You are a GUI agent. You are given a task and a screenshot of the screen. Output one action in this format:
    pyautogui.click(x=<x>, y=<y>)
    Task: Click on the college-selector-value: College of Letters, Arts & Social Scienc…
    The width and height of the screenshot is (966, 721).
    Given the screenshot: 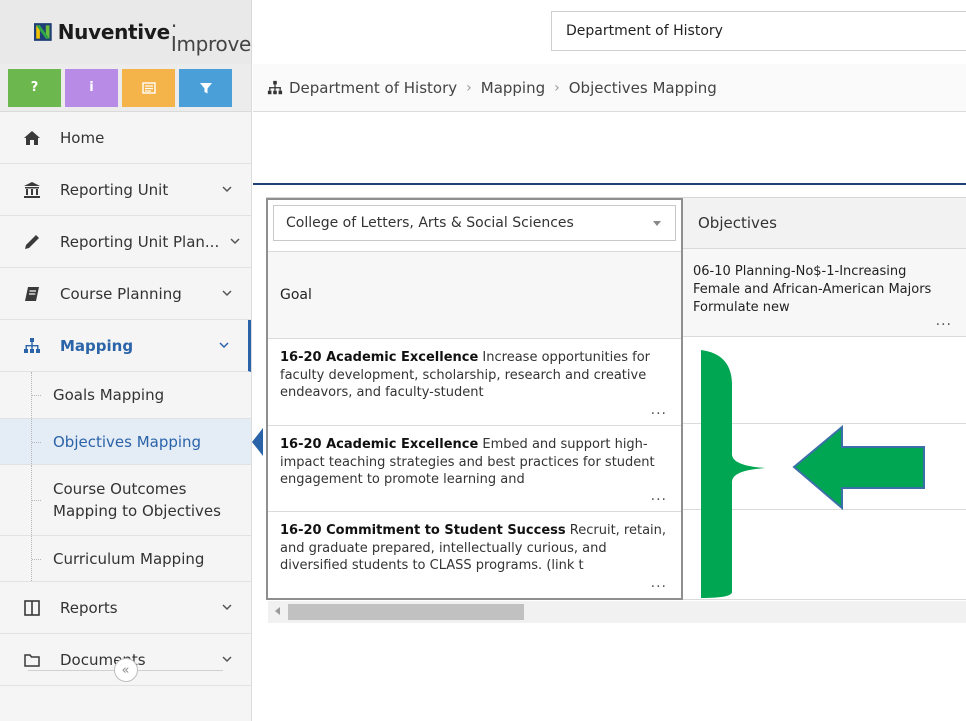 What is the action you would take?
    pyautogui.click(x=430, y=223)
    